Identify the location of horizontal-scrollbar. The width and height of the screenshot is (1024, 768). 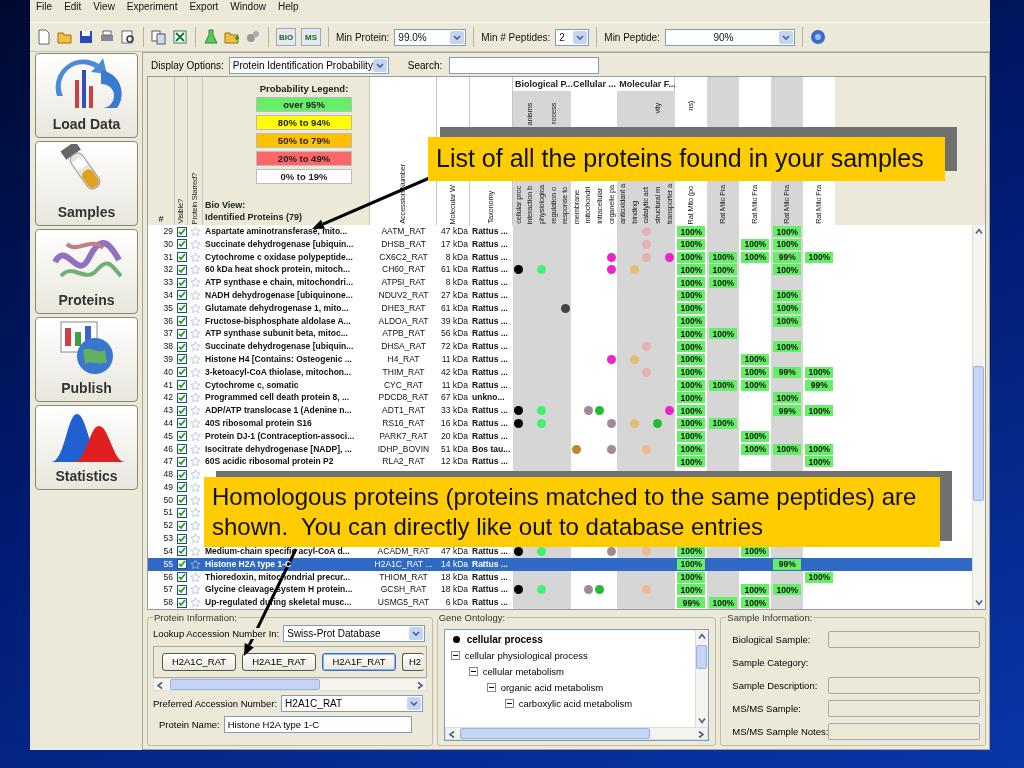
(576, 733).